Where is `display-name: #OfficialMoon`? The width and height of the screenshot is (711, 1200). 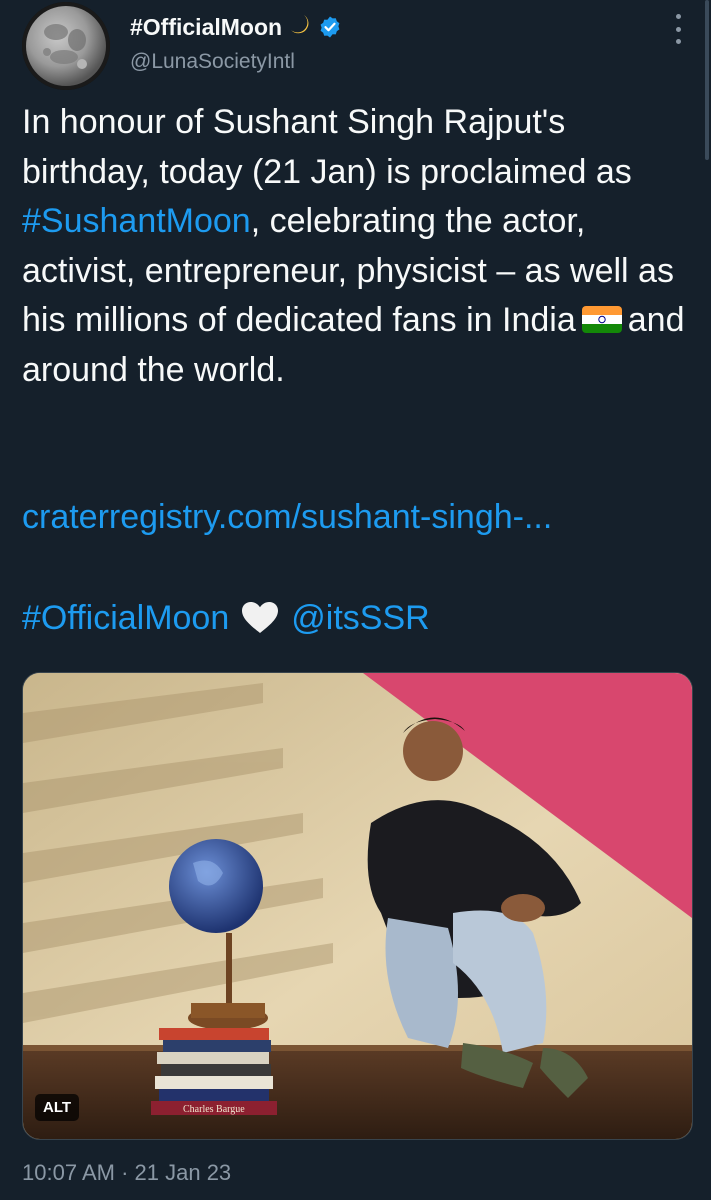
display-name: #OfficialMoon is located at coordinates (206, 27).